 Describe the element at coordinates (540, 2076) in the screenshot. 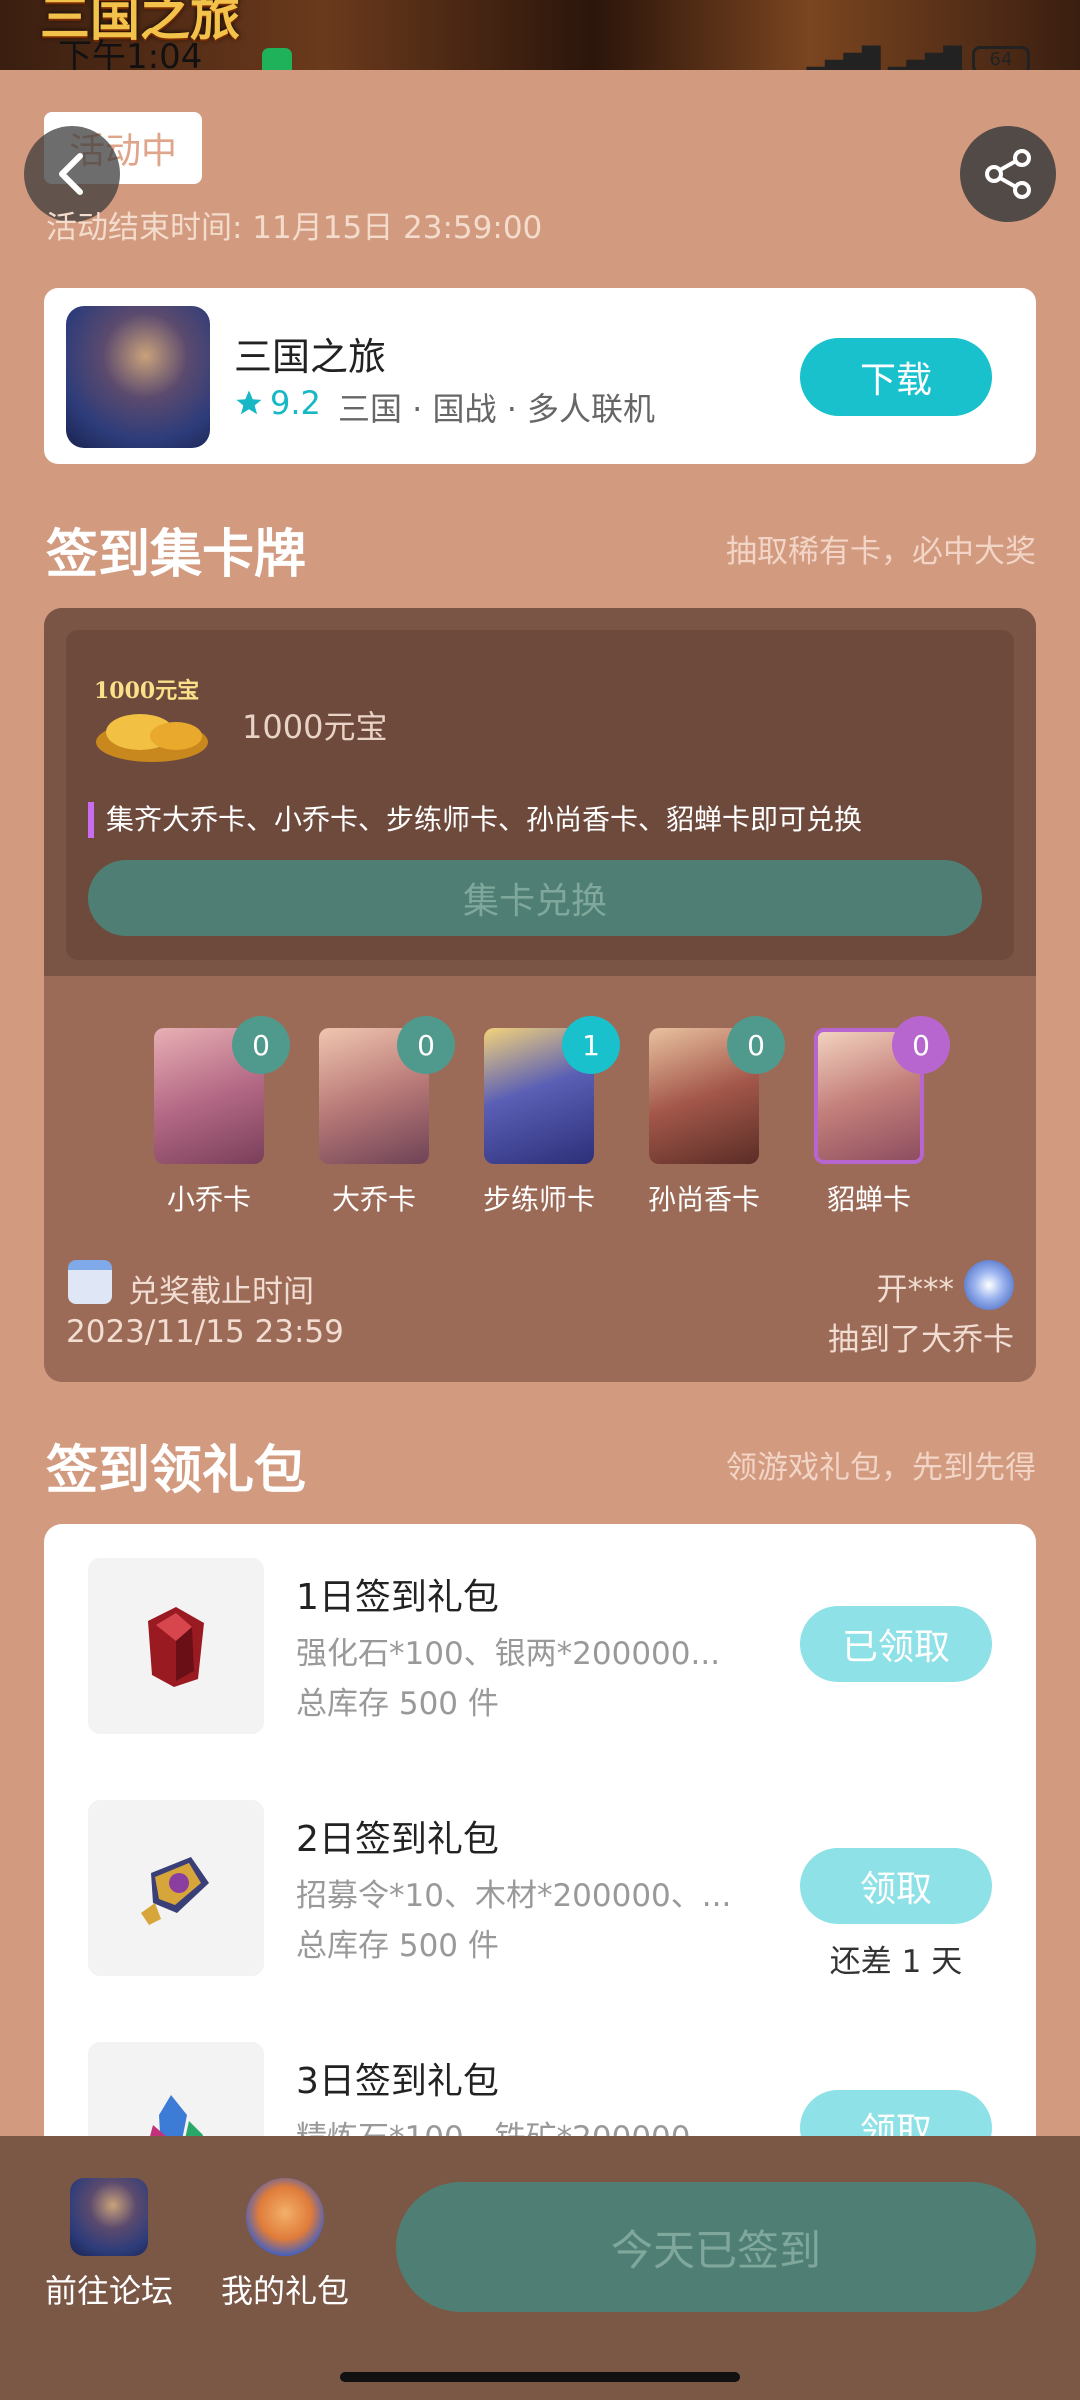

I see `gift-row: 3日签到礼包 精炼石*100、铁矿*200000... 领取` at that location.